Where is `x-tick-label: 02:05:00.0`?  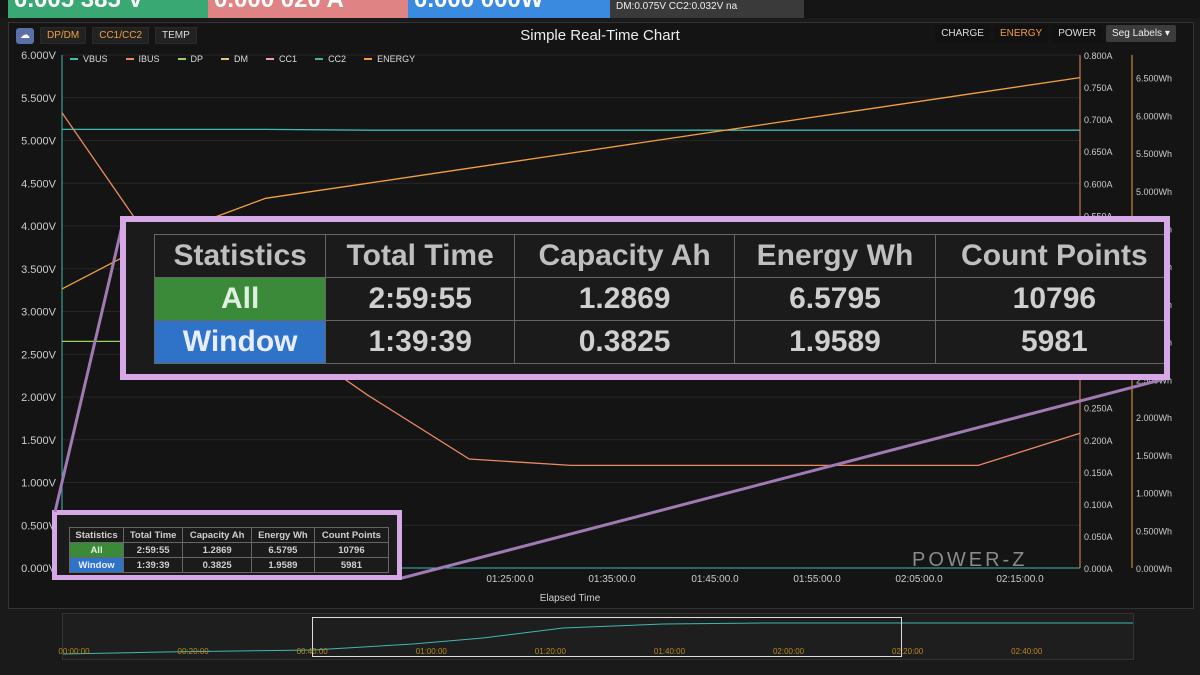
x-tick-label: 02:05:00.0 is located at coordinates (919, 579).